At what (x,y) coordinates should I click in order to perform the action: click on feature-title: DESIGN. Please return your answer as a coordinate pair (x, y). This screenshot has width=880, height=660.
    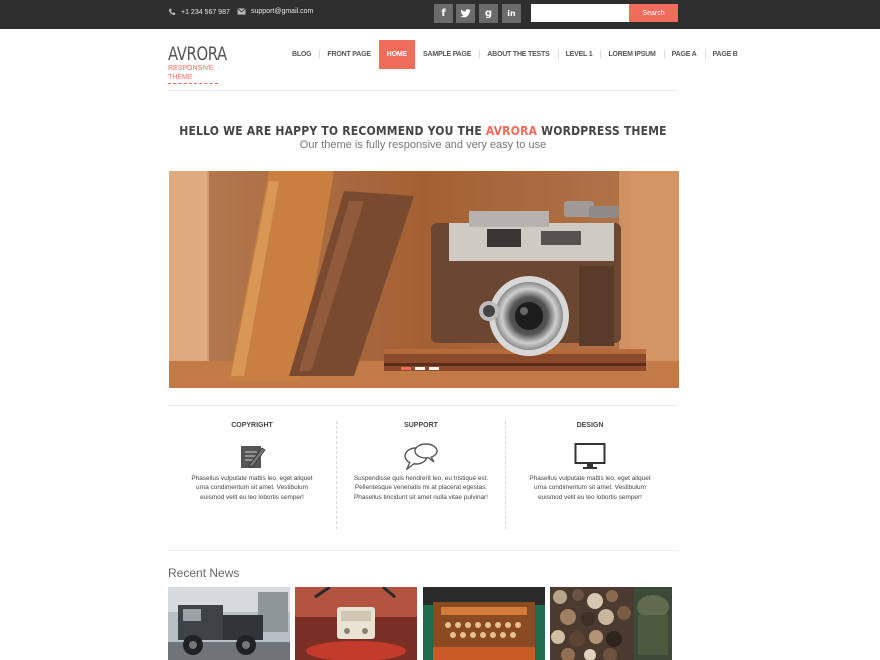
    Looking at the image, I should click on (590, 425).